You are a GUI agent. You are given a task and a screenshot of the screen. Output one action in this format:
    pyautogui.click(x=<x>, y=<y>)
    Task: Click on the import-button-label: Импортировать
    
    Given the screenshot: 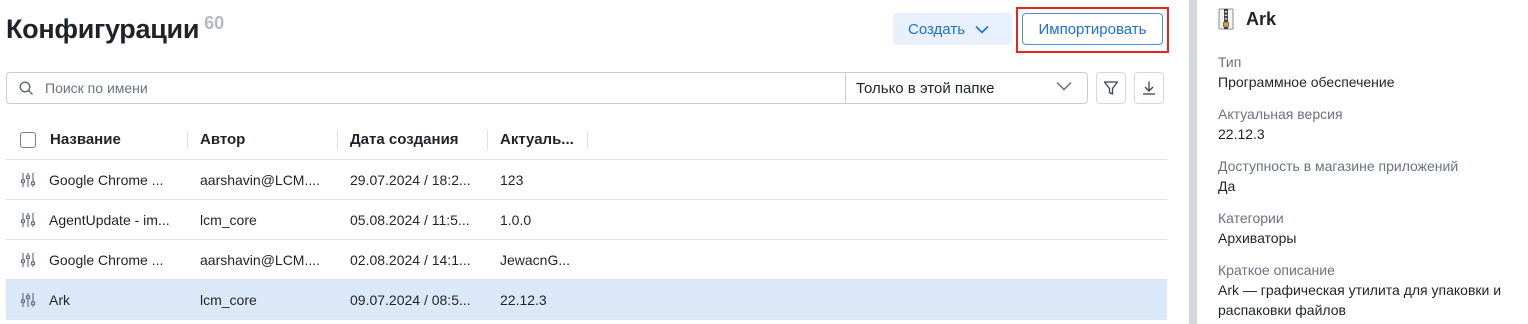 What is the action you would take?
    pyautogui.click(x=1092, y=29)
    